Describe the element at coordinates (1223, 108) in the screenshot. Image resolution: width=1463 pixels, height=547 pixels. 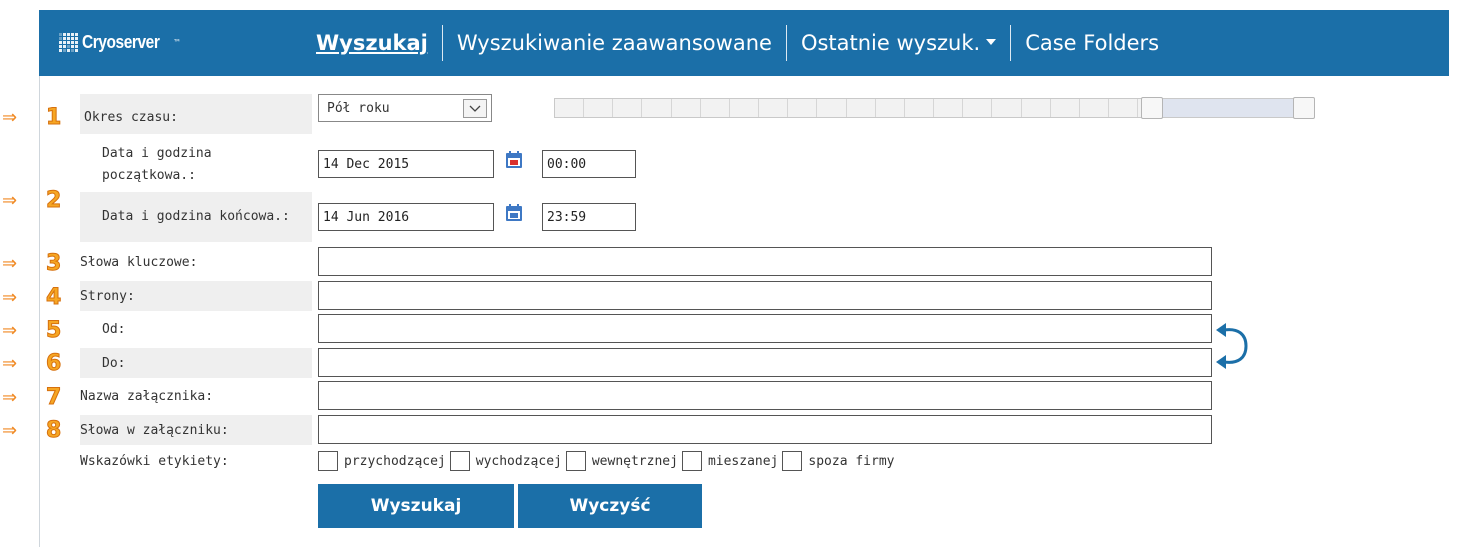
I see `slider-selected-range` at that location.